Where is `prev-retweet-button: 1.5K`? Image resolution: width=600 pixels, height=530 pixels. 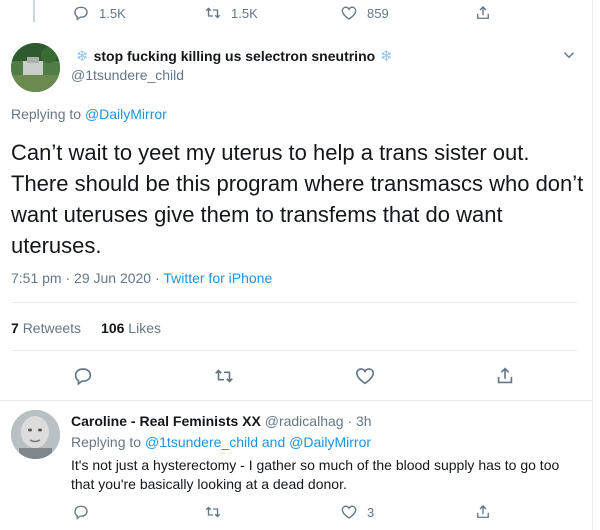
prev-retweet-button: 1.5K is located at coordinates (231, 13).